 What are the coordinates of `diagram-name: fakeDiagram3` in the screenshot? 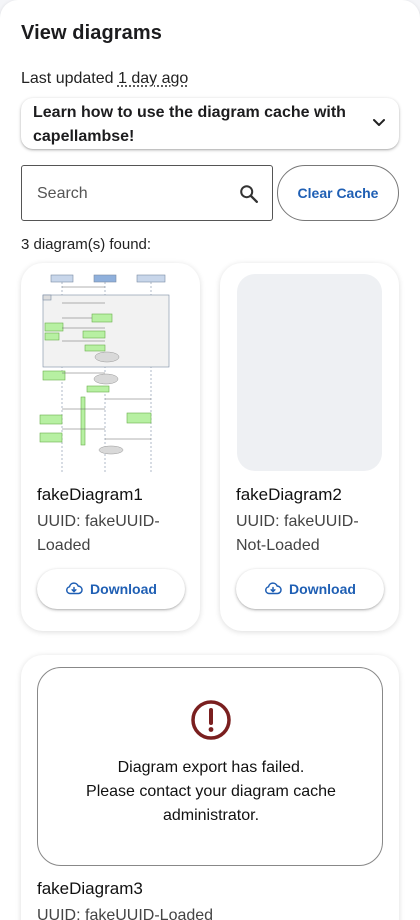 It's located at (90, 888).